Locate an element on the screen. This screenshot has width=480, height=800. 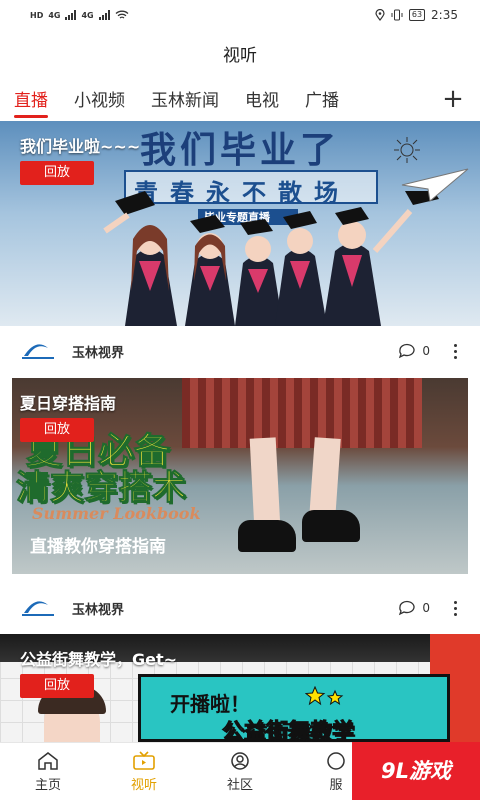
sim2-label: 4G is located at coordinates (87, 15).